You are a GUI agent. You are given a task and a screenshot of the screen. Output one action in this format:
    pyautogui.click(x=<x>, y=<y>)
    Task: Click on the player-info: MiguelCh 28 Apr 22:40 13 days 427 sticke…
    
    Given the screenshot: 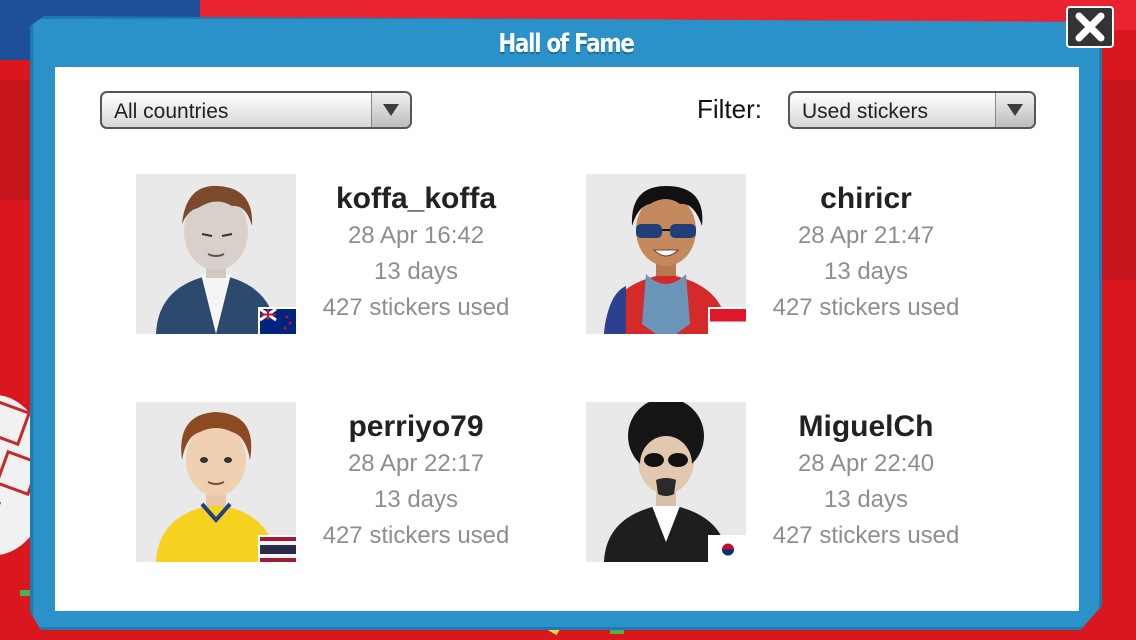 What is the action you would take?
    pyautogui.click(x=866, y=478)
    